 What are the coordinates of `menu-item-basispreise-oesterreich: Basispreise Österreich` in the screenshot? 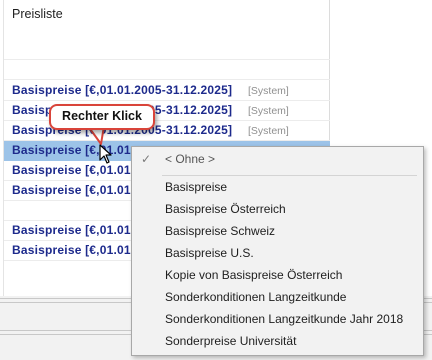 It's located at (277, 210).